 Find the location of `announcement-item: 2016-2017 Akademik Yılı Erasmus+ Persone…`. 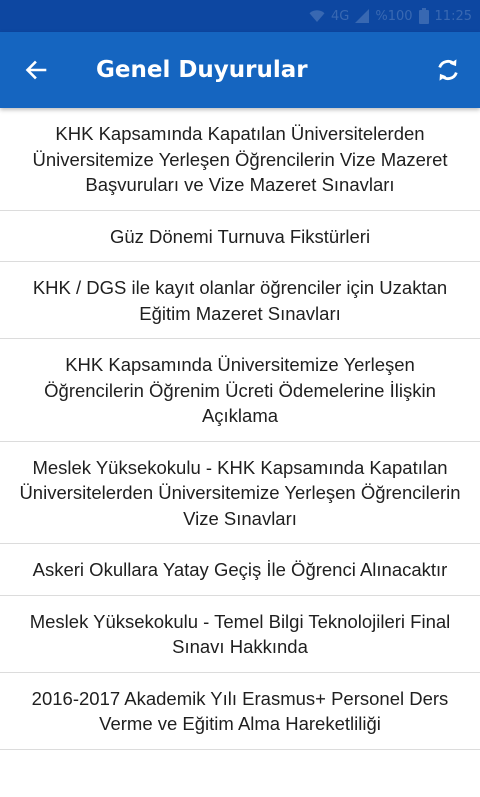

announcement-item: 2016-2017 Akademik Yılı Erasmus+ Persone… is located at coordinates (240, 711).